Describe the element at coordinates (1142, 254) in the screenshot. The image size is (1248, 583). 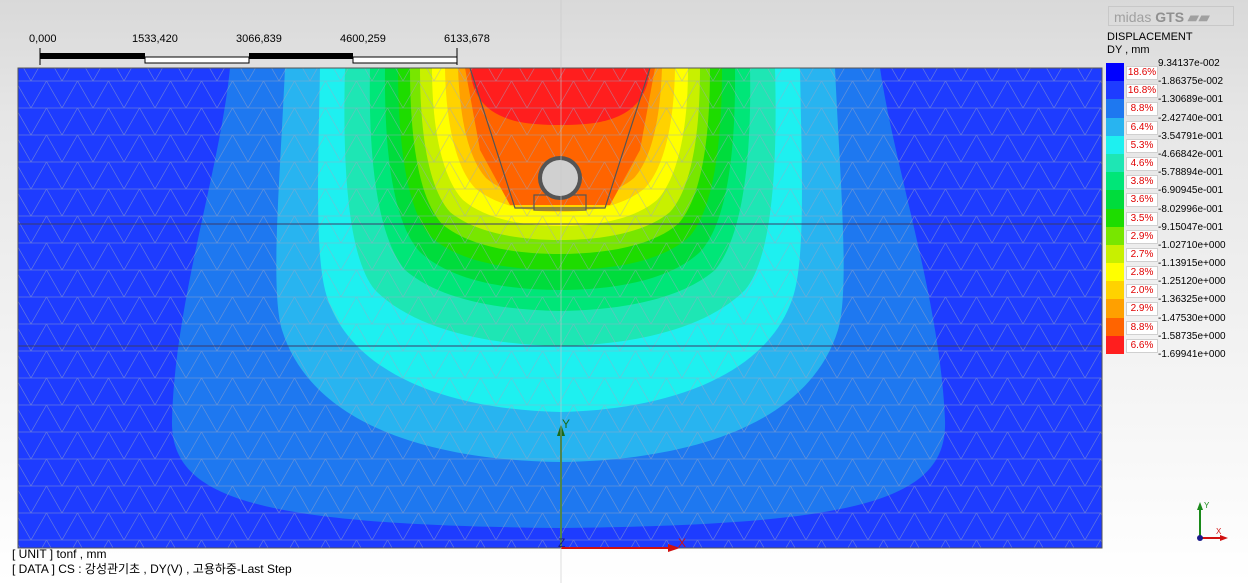
I see `legend-percent: 2.7%` at that location.